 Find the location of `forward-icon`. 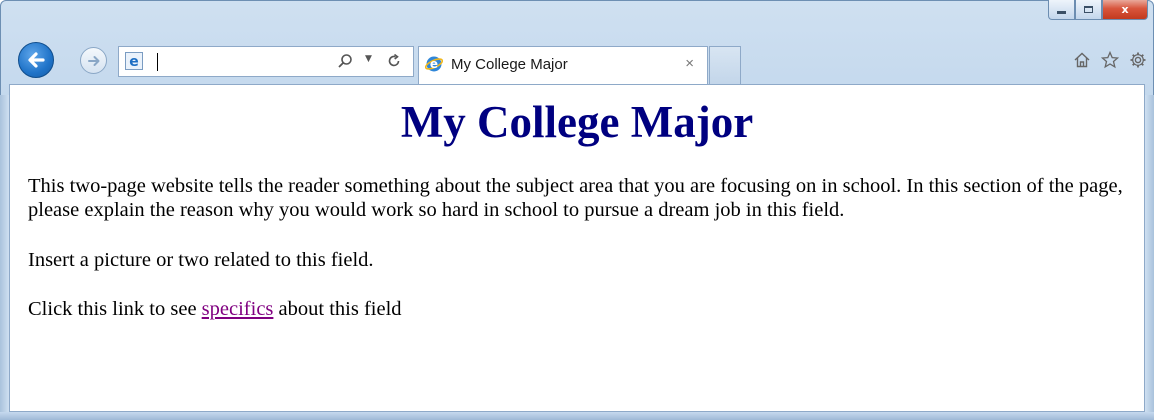

forward-icon is located at coordinates (93, 60).